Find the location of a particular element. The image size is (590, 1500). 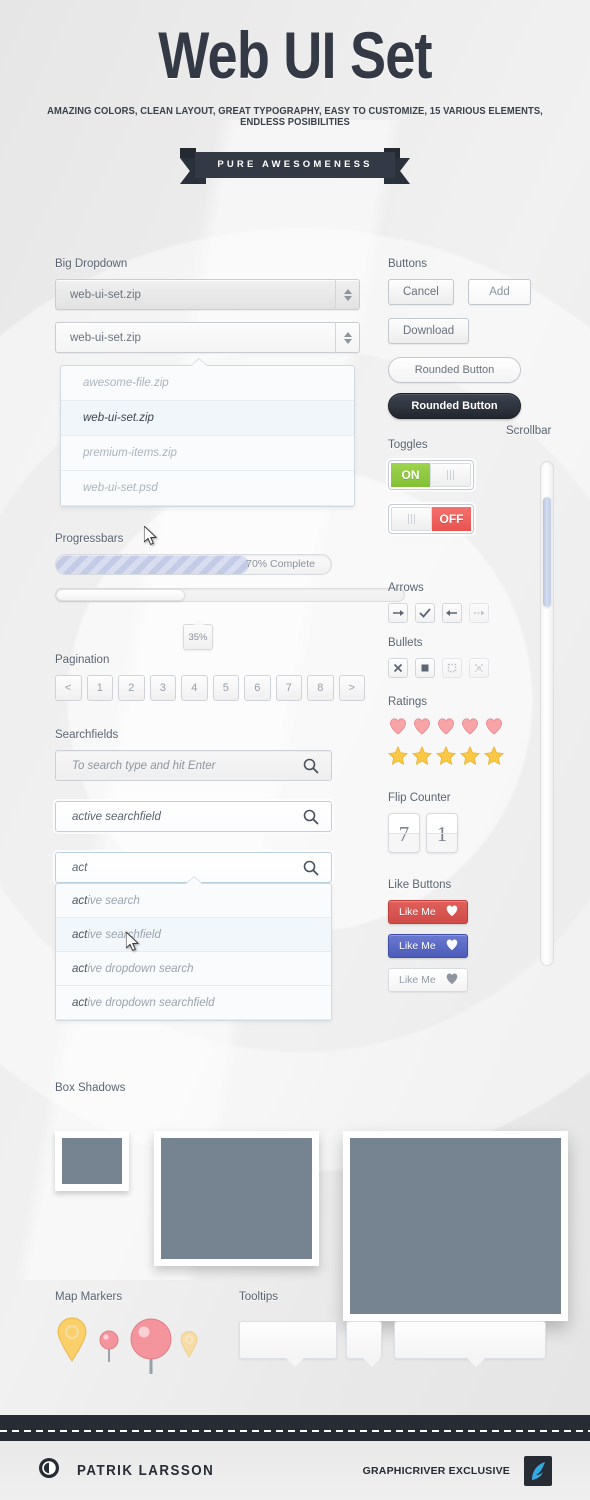

map-pin-large-icon is located at coordinates (72, 1341).